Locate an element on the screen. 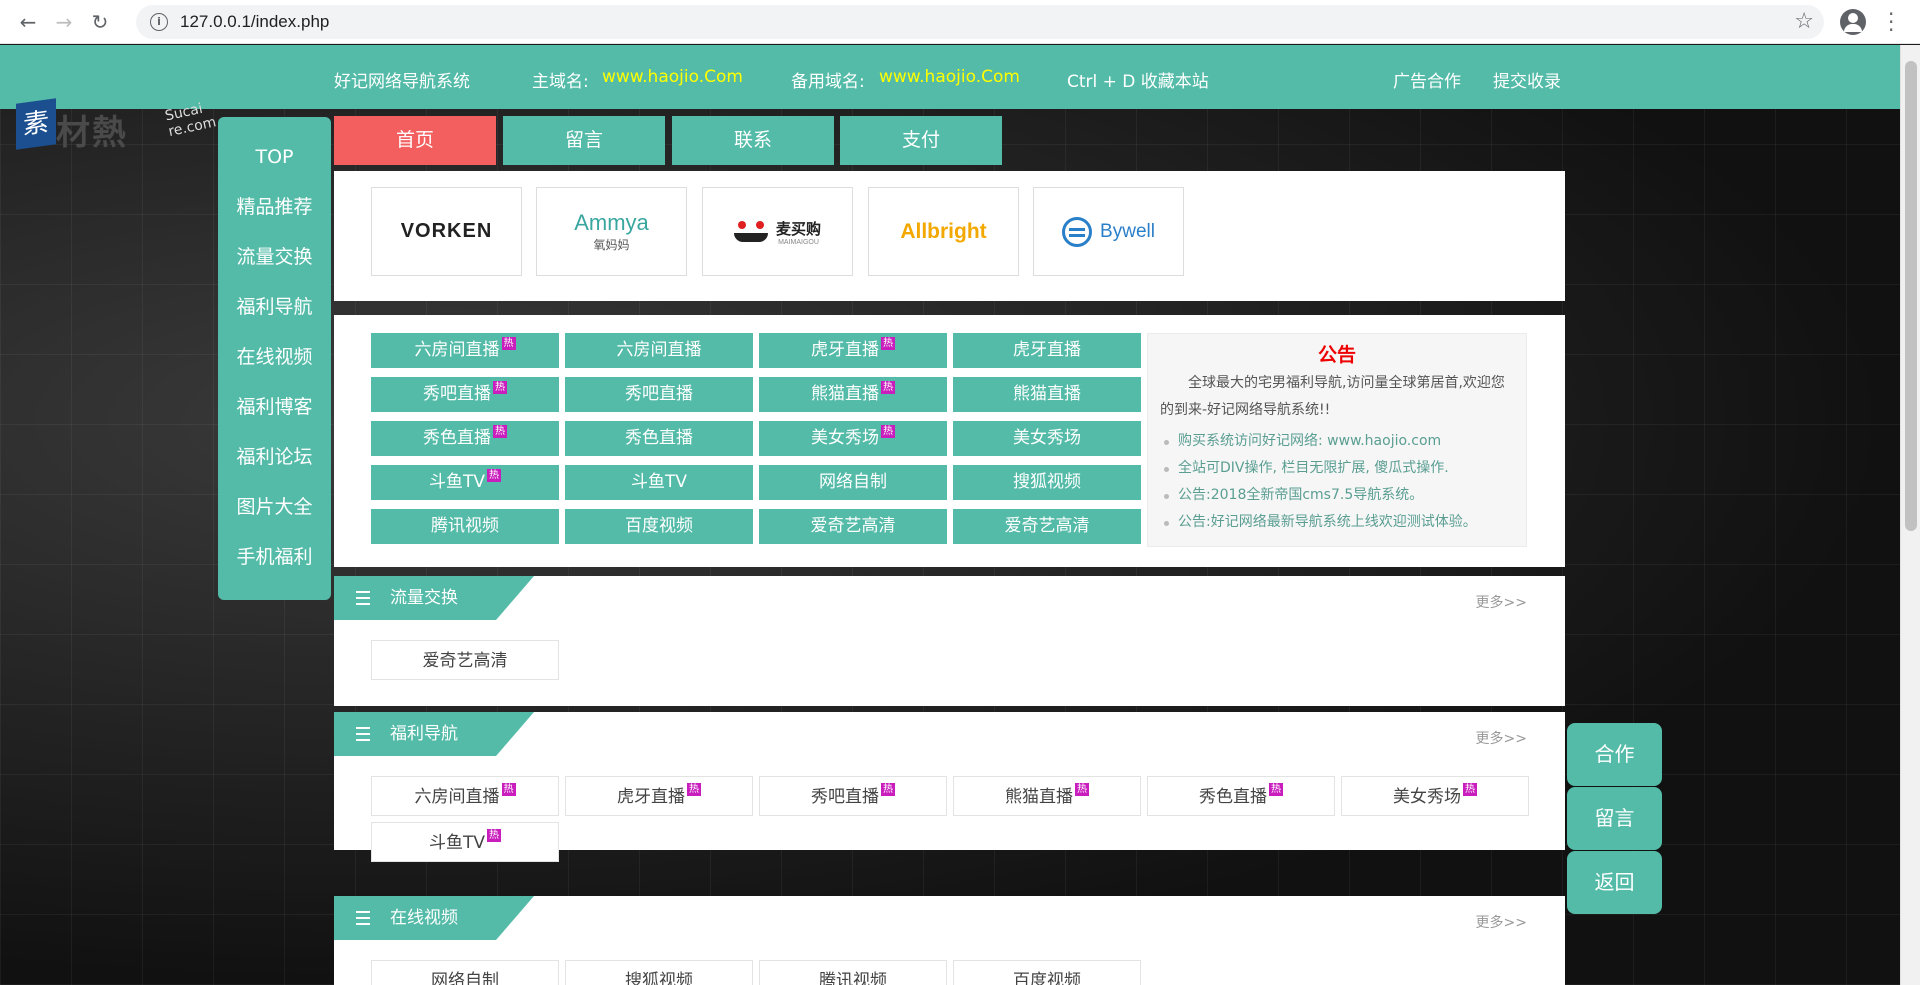 The height and width of the screenshot is (985, 1920). logo-allbright: Allbright is located at coordinates (943, 231).